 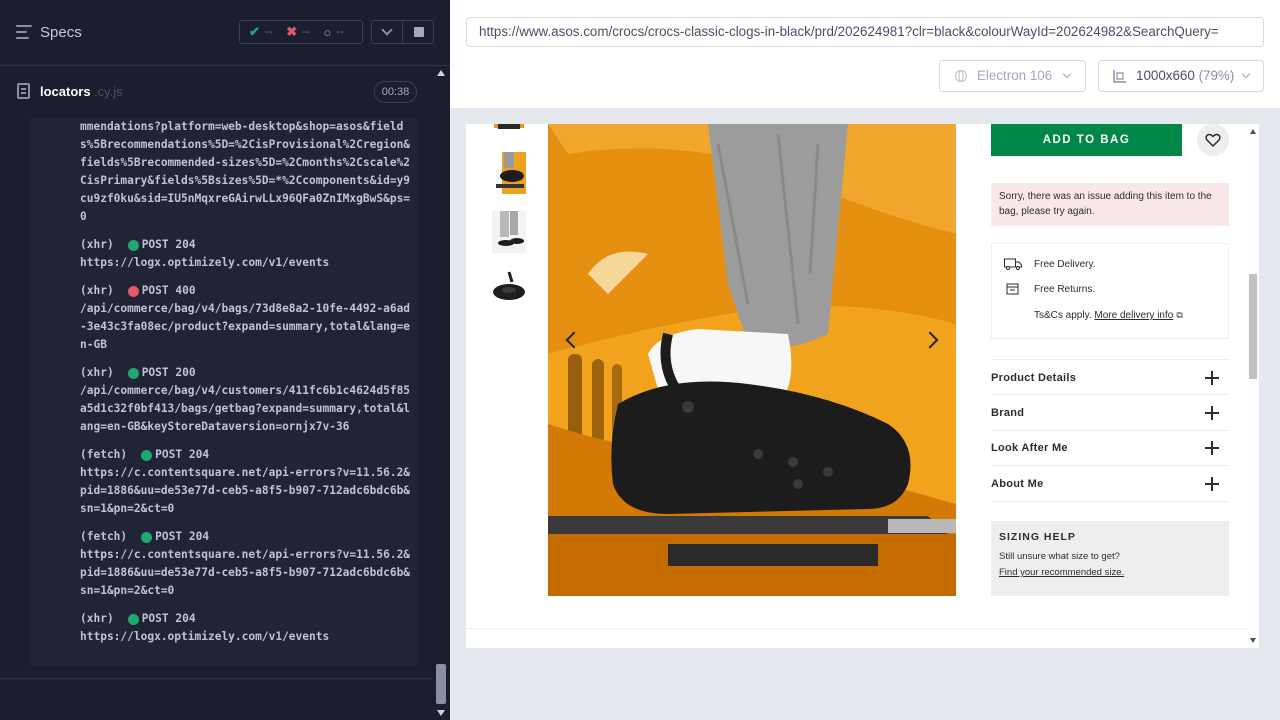 What do you see at coordinates (1253, 386) in the screenshot?
I see `aut-scrollbar` at bounding box center [1253, 386].